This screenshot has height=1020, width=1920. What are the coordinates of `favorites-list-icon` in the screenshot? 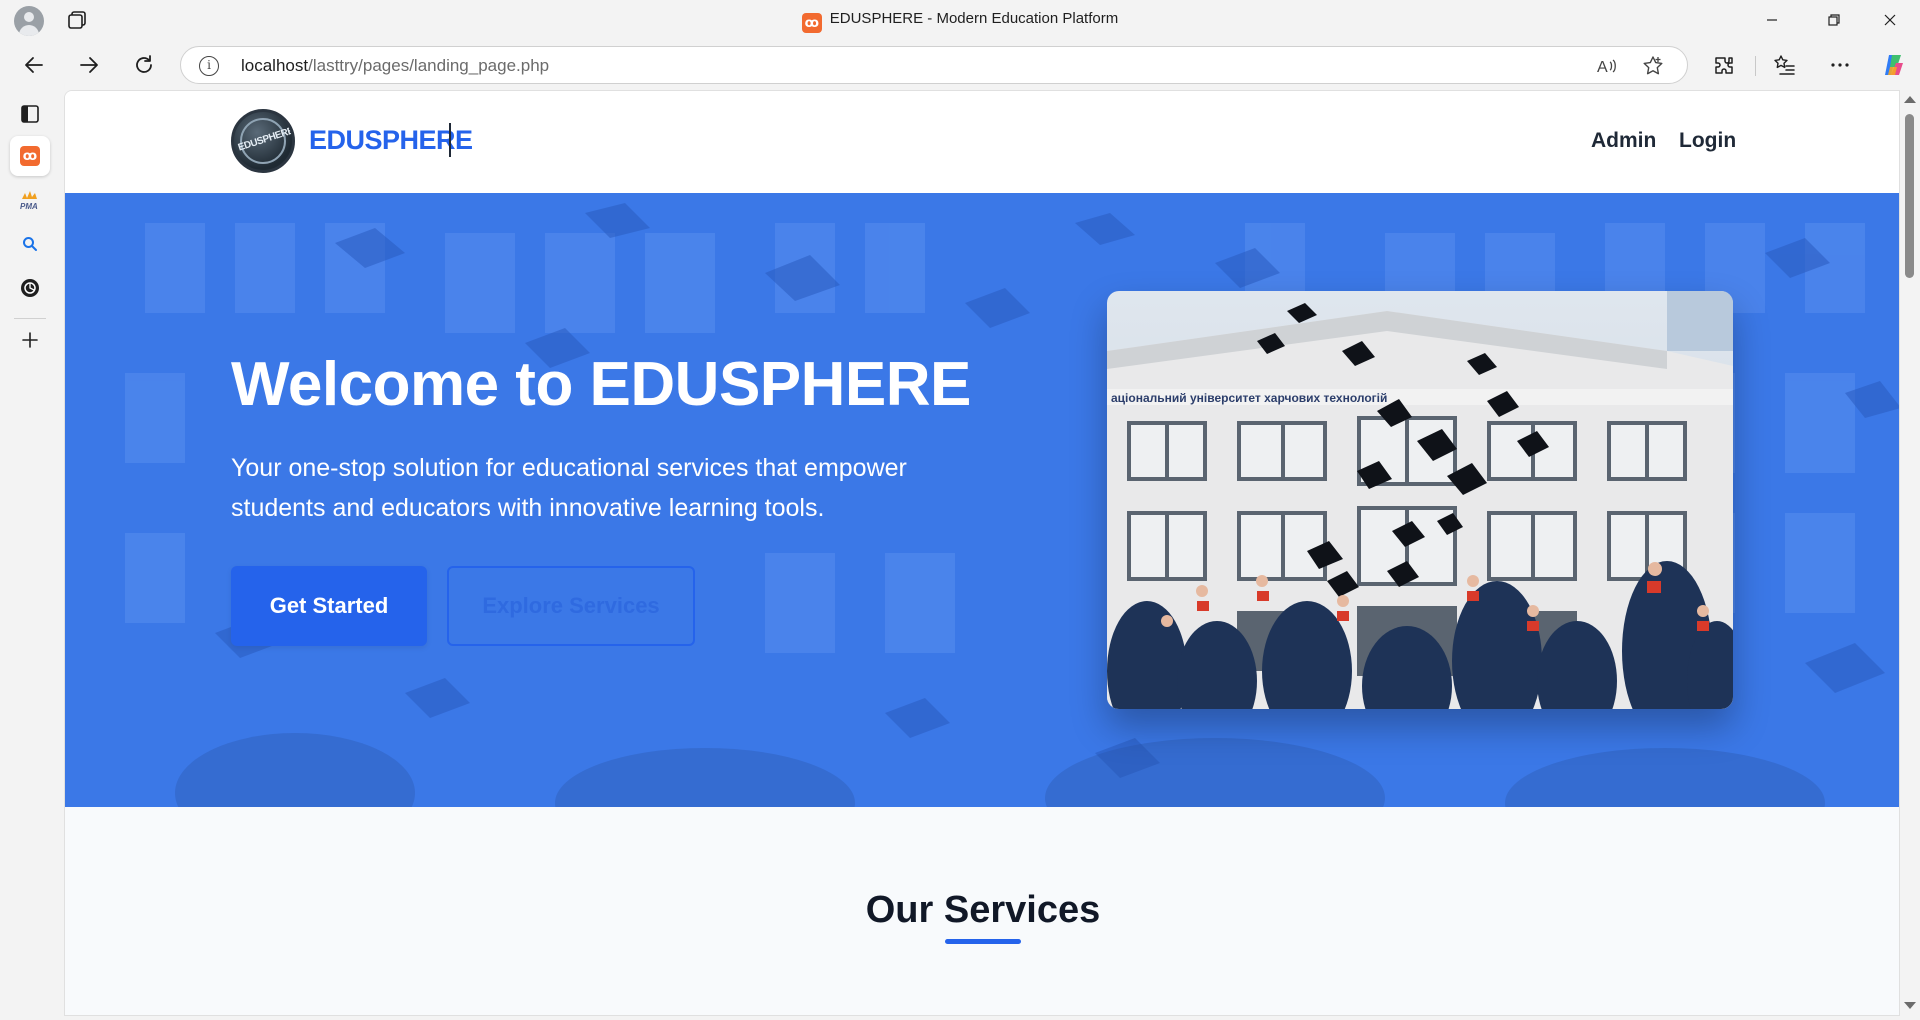 It's located at (1784, 65).